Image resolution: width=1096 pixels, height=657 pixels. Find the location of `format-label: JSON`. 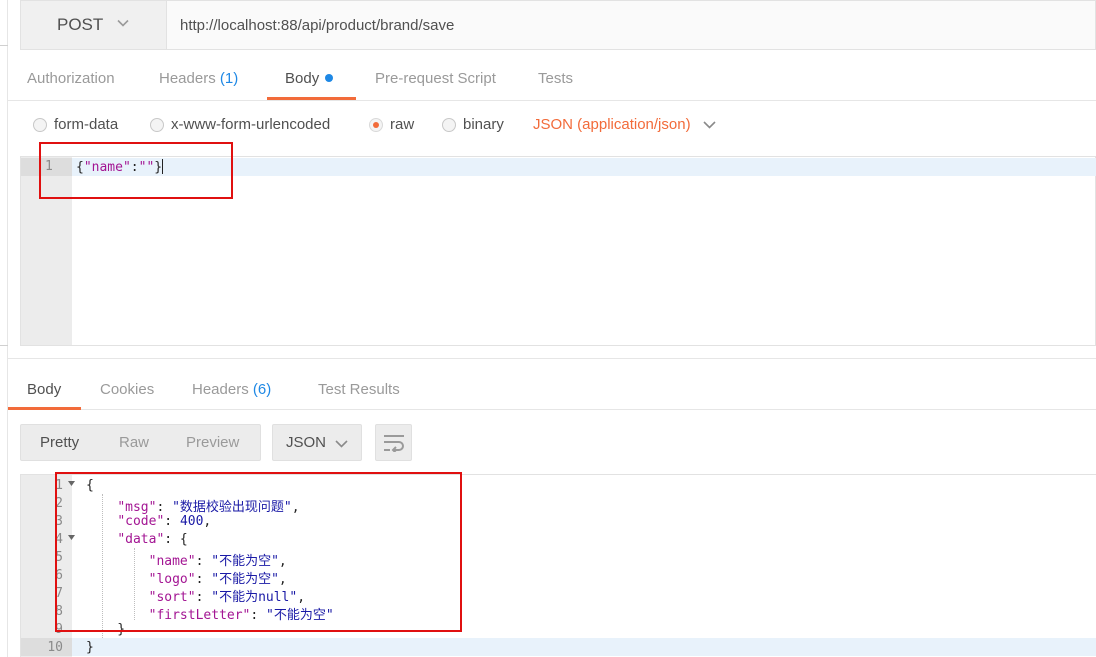

format-label: JSON is located at coordinates (306, 442).